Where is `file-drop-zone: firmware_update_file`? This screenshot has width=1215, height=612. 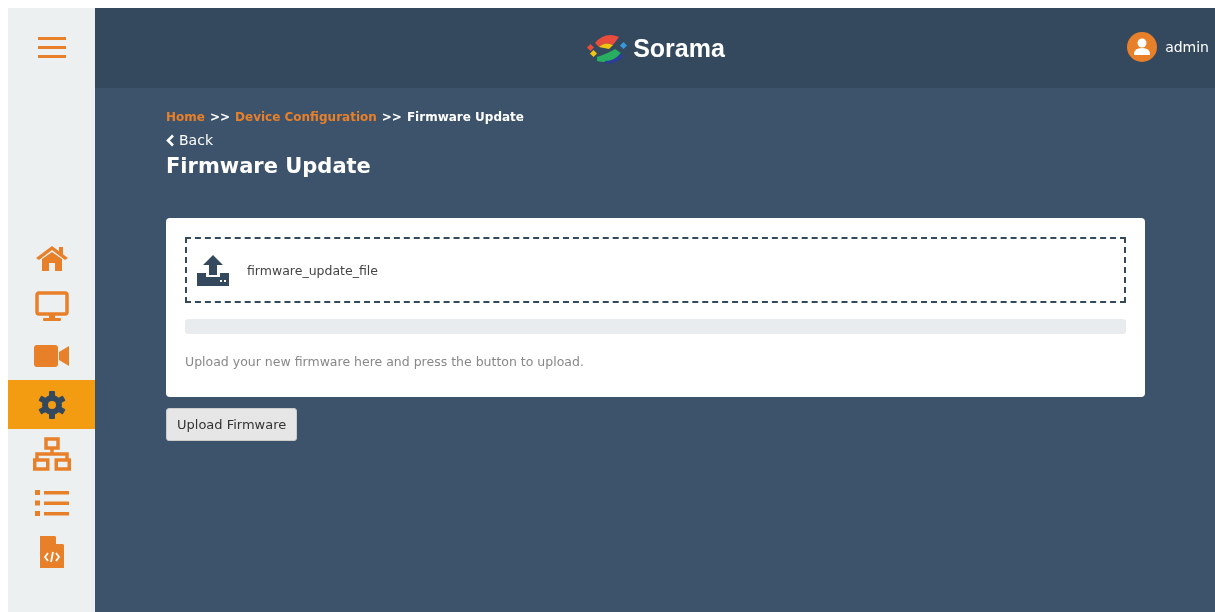 file-drop-zone: firmware_update_file is located at coordinates (655, 270).